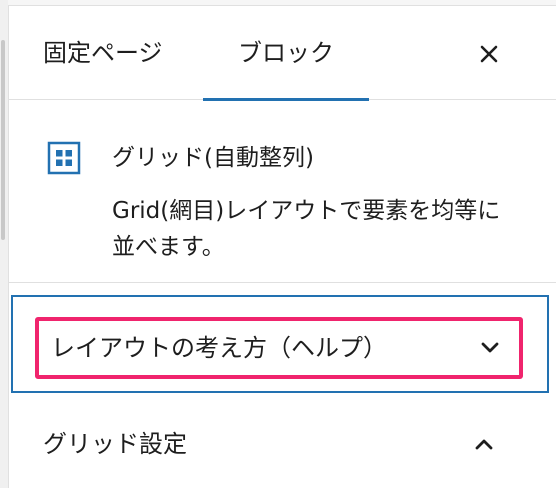 The width and height of the screenshot is (556, 488). I want to click on tab-block: ブロック, so click(286, 53).